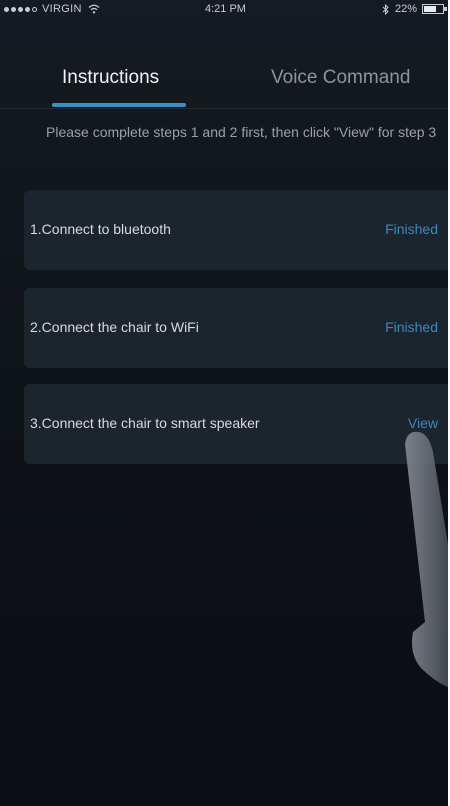  What do you see at coordinates (110, 78) in the screenshot?
I see `tab-instructions: Instructions` at bounding box center [110, 78].